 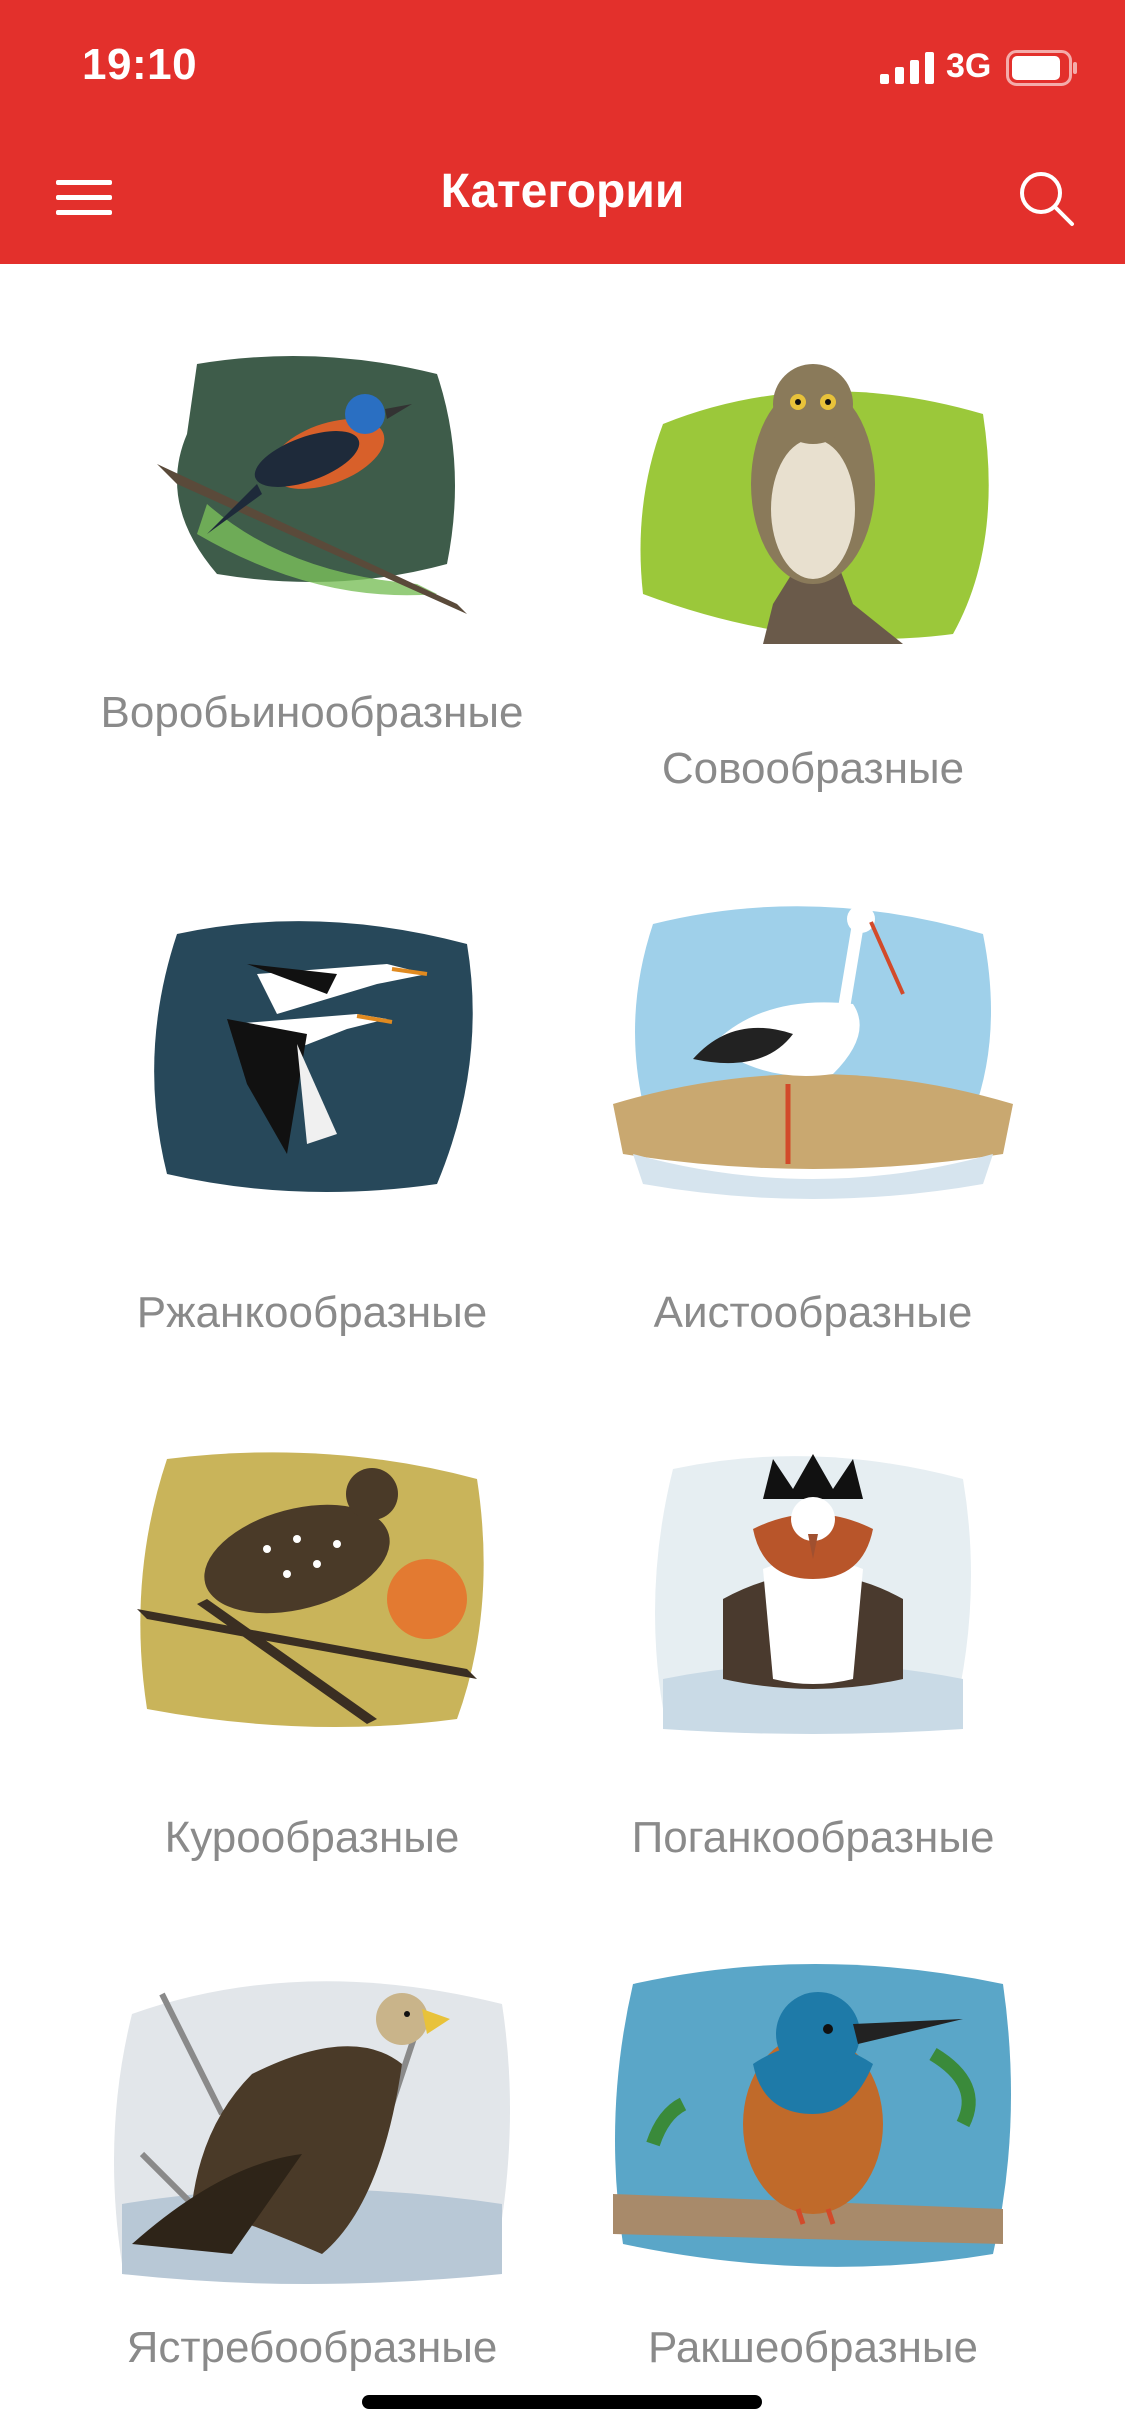 What do you see at coordinates (312, 712) in the screenshot?
I see `category-label: Воробьинообразные` at bounding box center [312, 712].